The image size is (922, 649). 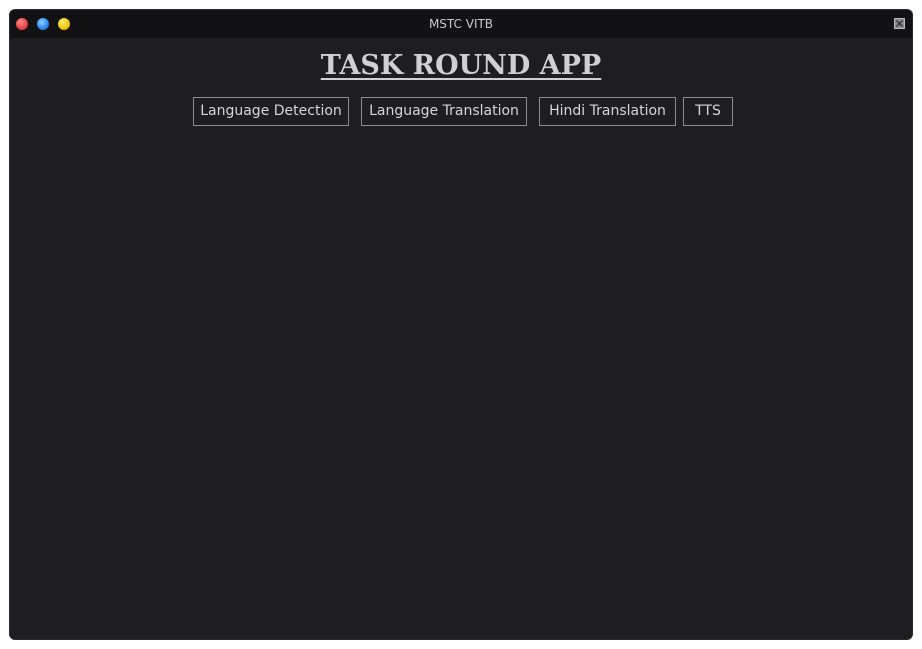 I want to click on language-detection-button: Language Detection, so click(x=271, y=111).